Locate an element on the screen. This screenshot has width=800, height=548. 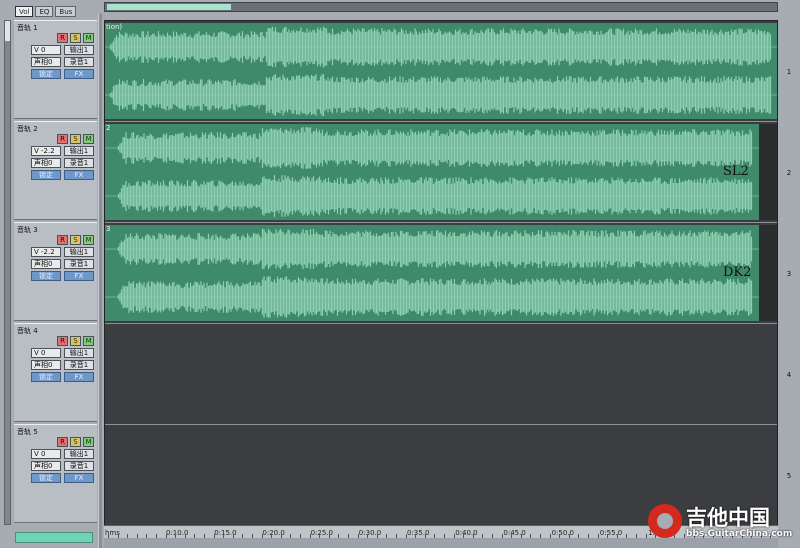
horizontal-scrollbar-thumb is located at coordinates (169, 7).